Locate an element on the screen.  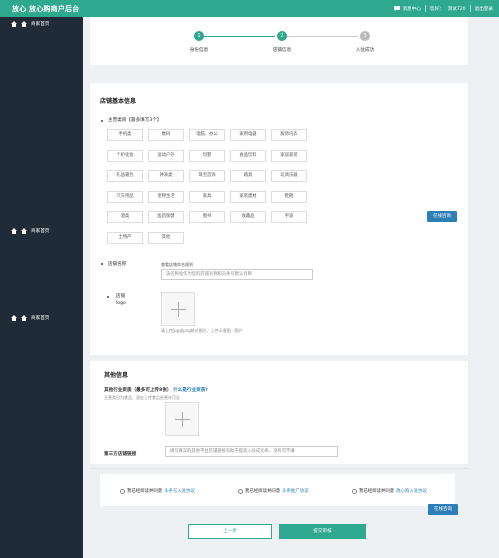
category-option: 收藏品 is located at coordinates (248, 217).